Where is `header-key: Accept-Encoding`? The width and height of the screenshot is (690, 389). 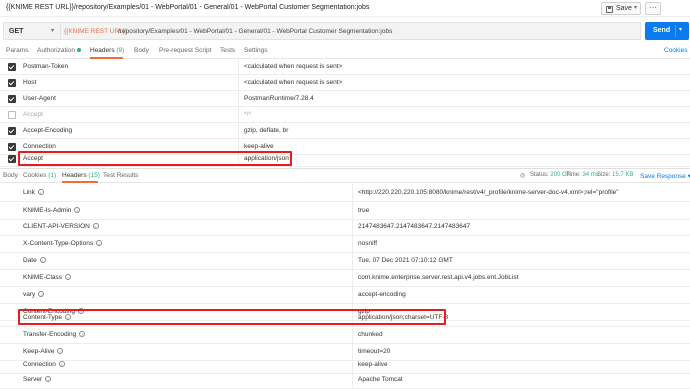 header-key: Accept-Encoding is located at coordinates (47, 130).